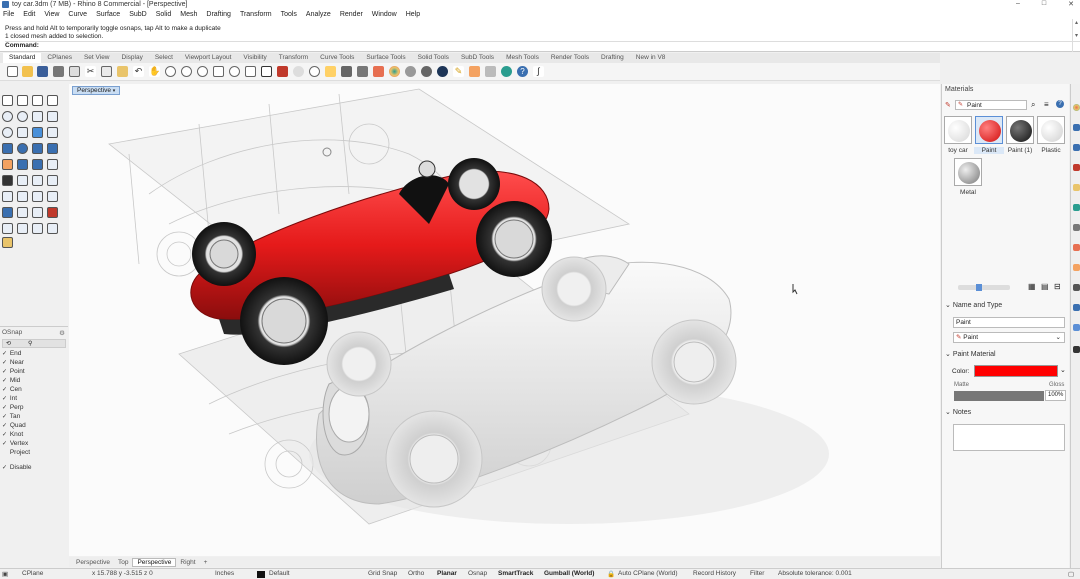 Image resolution: width=1080 pixels, height=579 pixels. What do you see at coordinates (8, 343) in the screenshot?
I see `reset-icon: ⟲` at bounding box center [8, 343].